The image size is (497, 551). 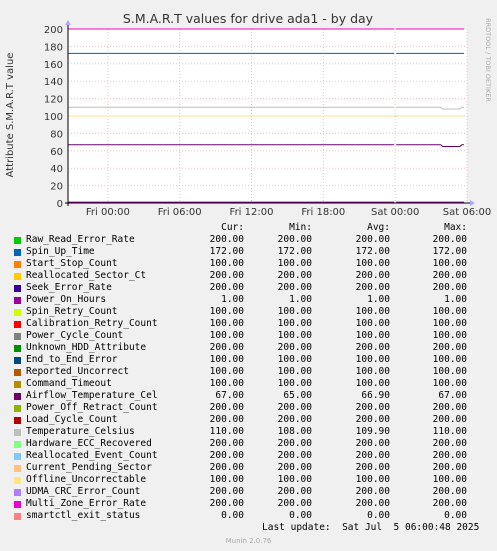 What do you see at coordinates (297, 395) in the screenshot?
I see `legend-min: 65.00` at bounding box center [297, 395].